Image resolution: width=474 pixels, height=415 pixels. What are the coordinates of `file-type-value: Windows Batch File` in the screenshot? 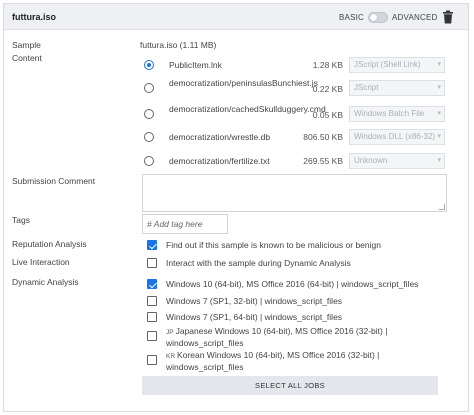 It's located at (389, 113).